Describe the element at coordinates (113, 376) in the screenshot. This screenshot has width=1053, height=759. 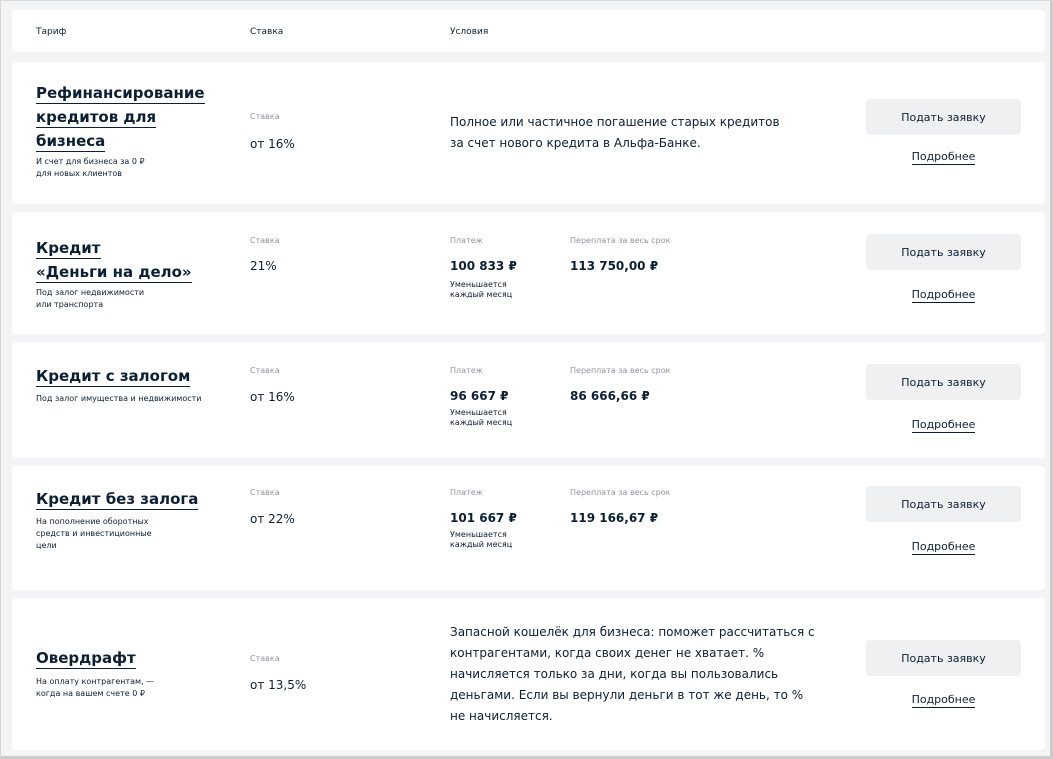
I see `tariff-title: Кредит с залогом` at that location.